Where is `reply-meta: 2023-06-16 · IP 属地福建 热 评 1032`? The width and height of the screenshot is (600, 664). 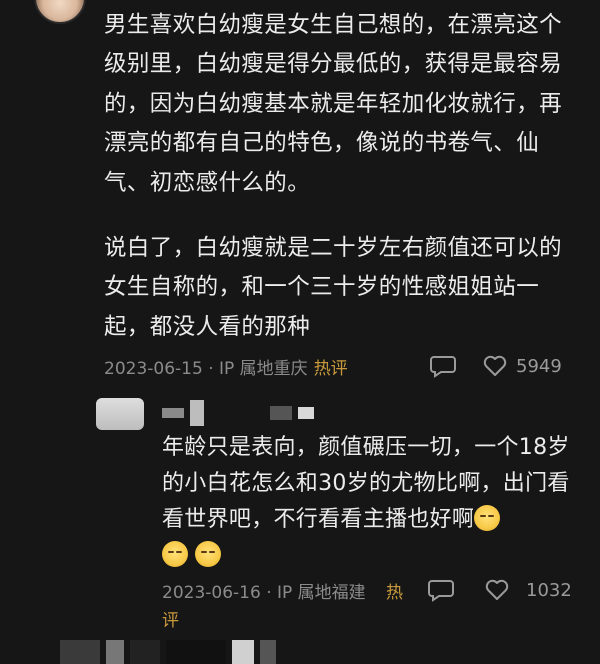
reply-meta: 2023-06-16 · IP 属地福建 热 评 1032 is located at coordinates (367, 606).